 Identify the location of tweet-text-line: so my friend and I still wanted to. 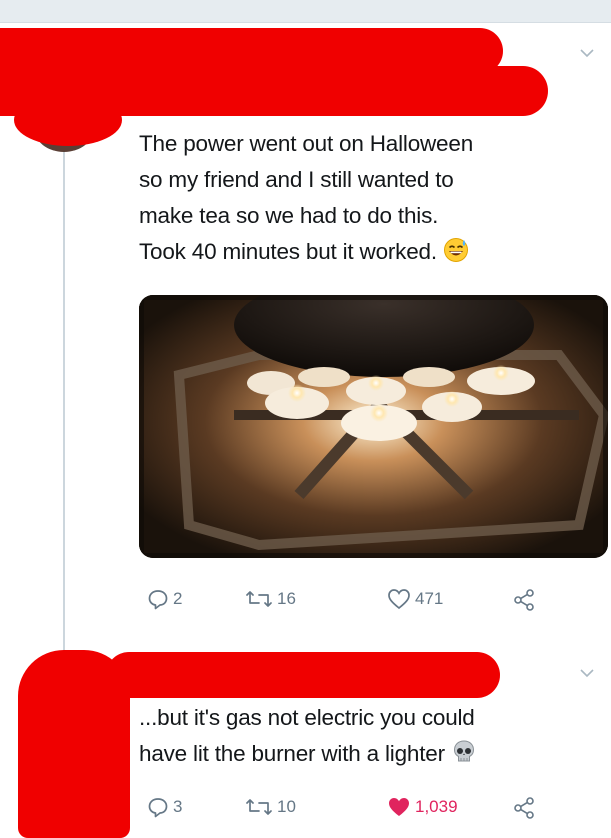
(296, 179).